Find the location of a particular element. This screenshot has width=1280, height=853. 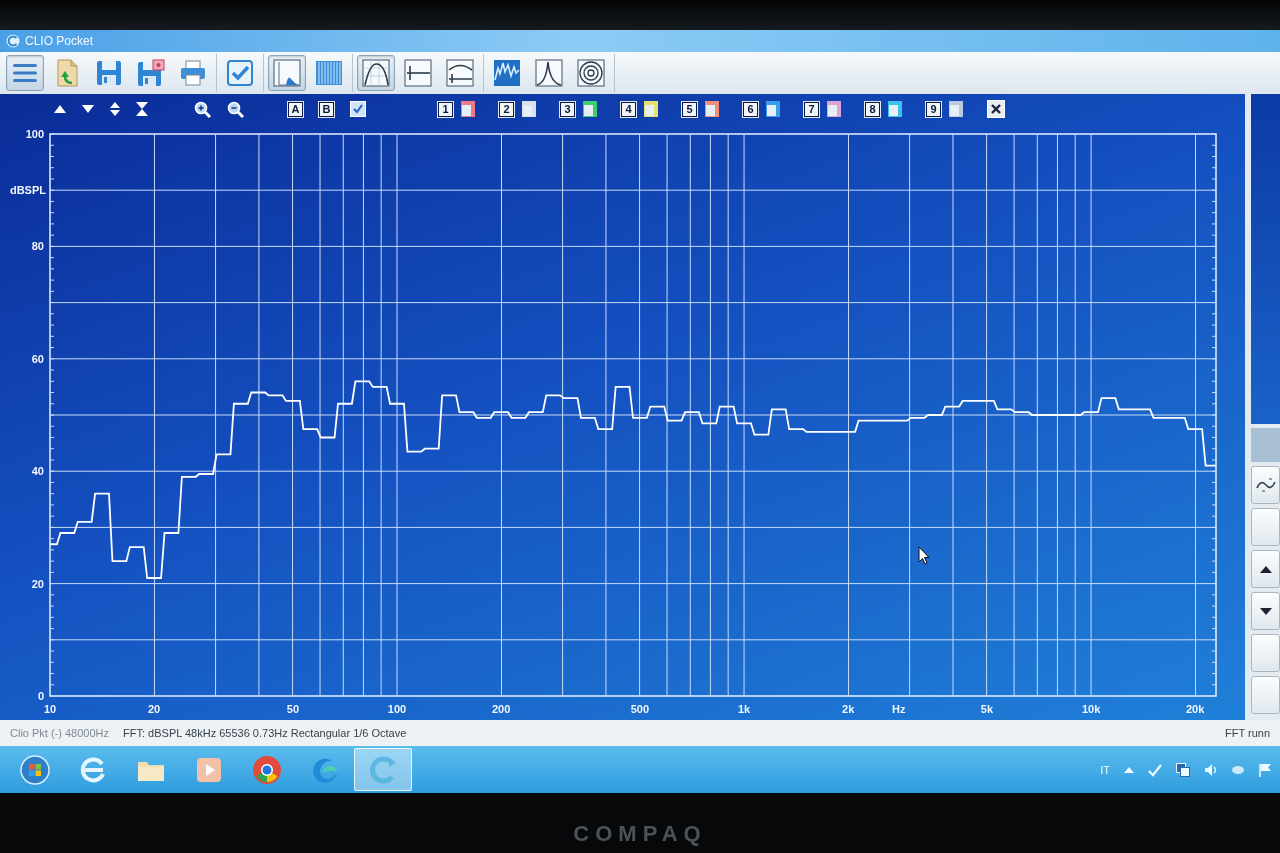

zoom-in-icon is located at coordinates (202, 109).